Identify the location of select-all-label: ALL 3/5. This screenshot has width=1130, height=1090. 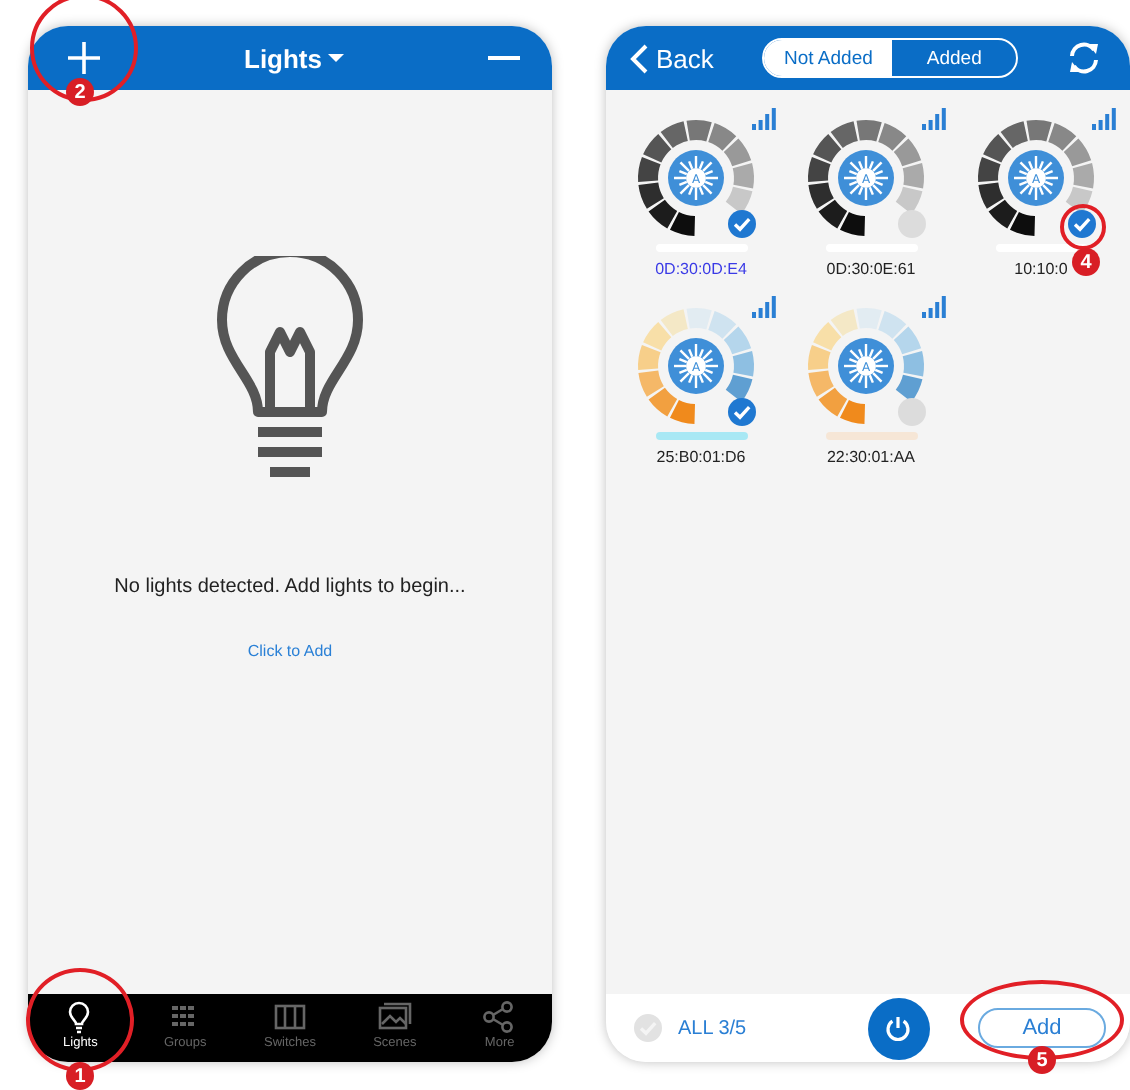
(712, 1028).